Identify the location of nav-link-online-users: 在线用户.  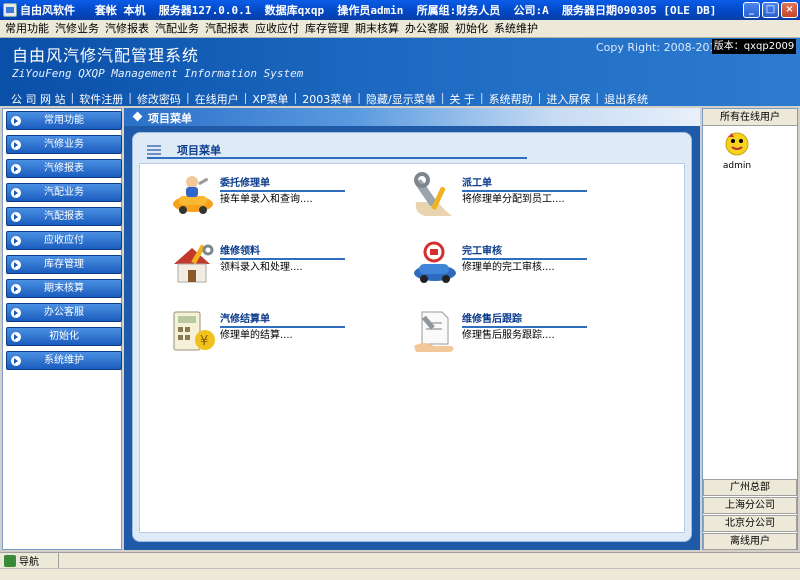
(217, 99).